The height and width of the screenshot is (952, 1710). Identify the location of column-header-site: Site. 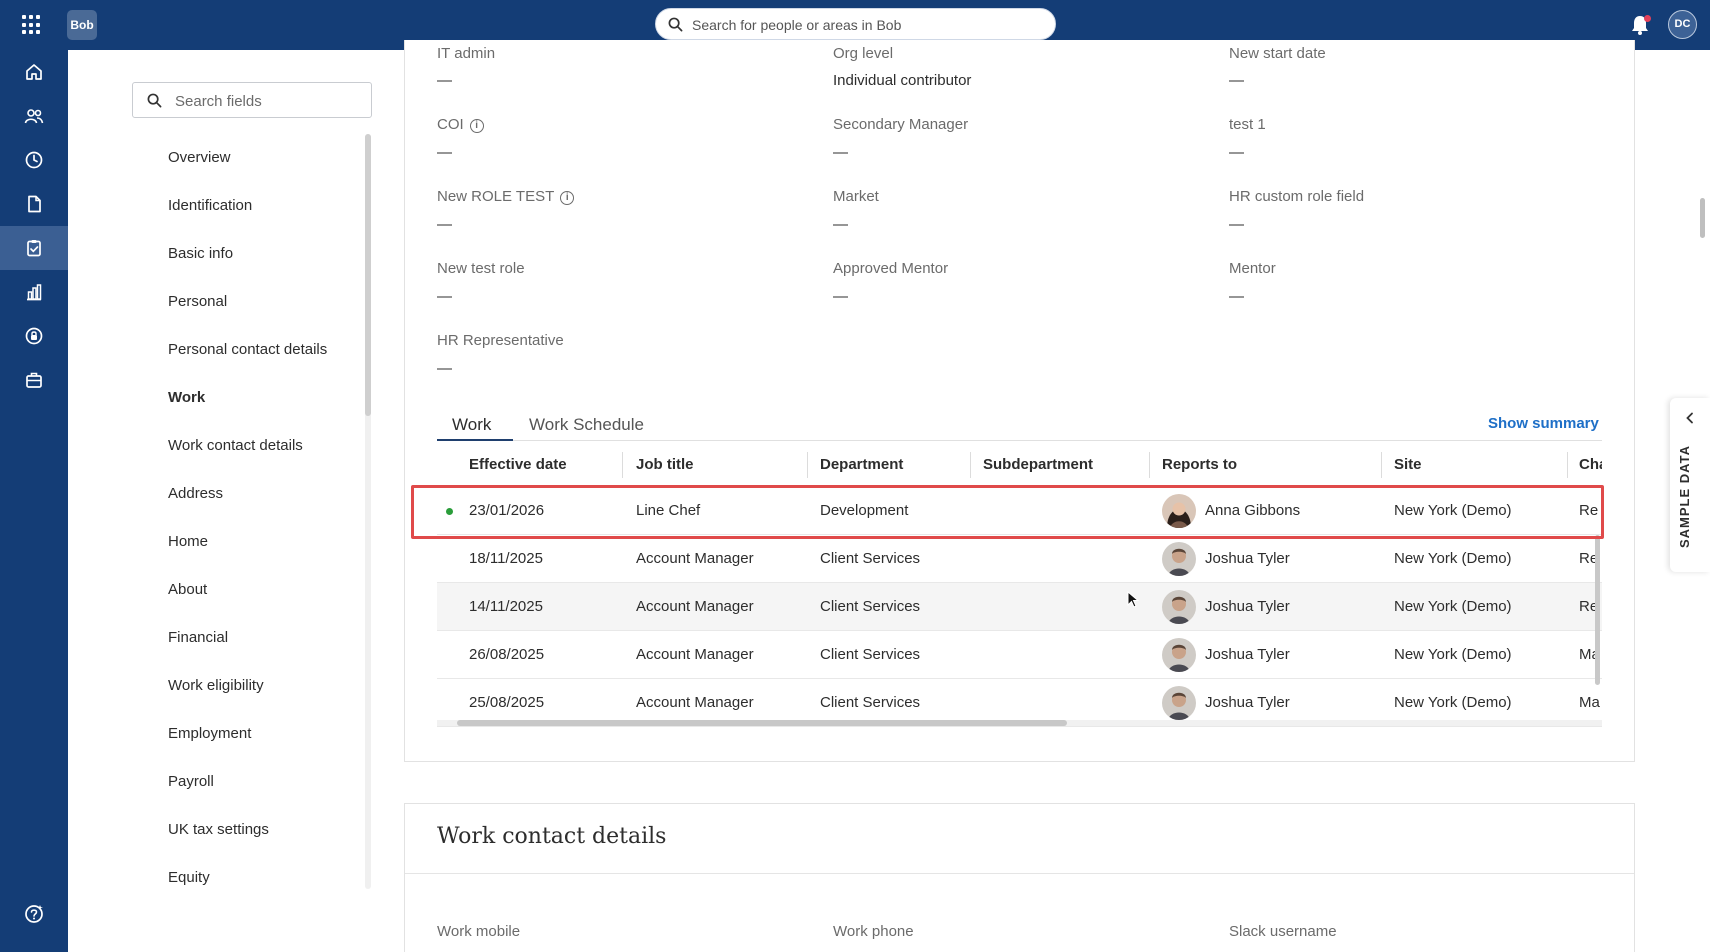
(1408, 465).